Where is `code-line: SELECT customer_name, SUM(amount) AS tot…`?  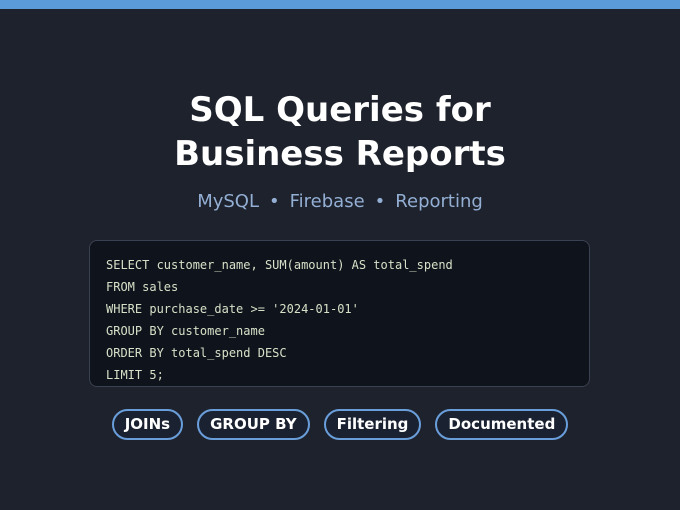
code-line: SELECT customer_name, SUM(amount) AS tot… is located at coordinates (279, 265).